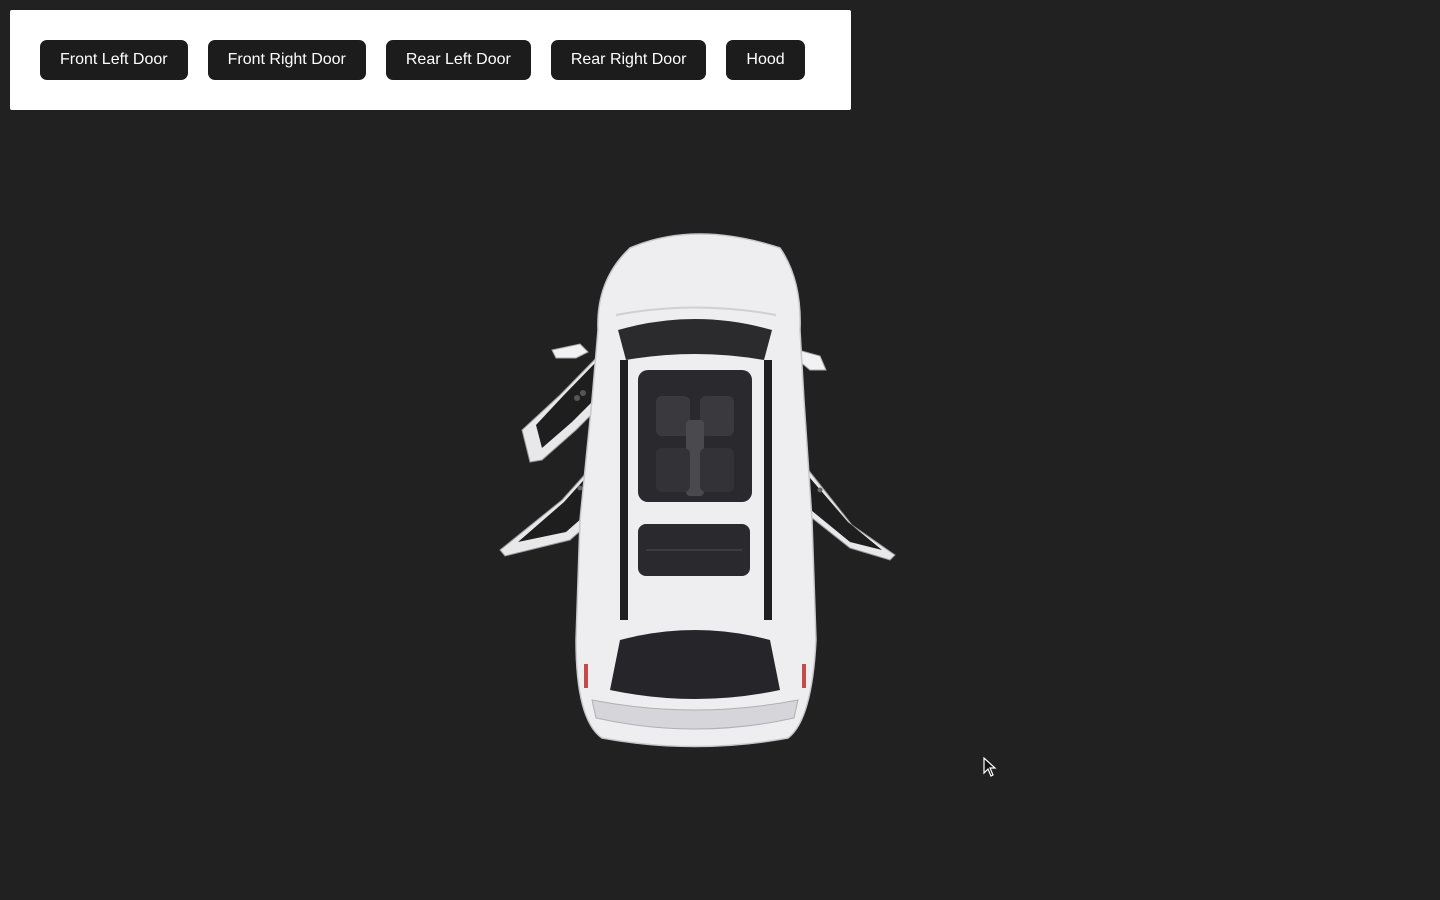 The image size is (1440, 900). Describe the element at coordinates (696, 490) in the screenshot. I see `car-body` at that location.